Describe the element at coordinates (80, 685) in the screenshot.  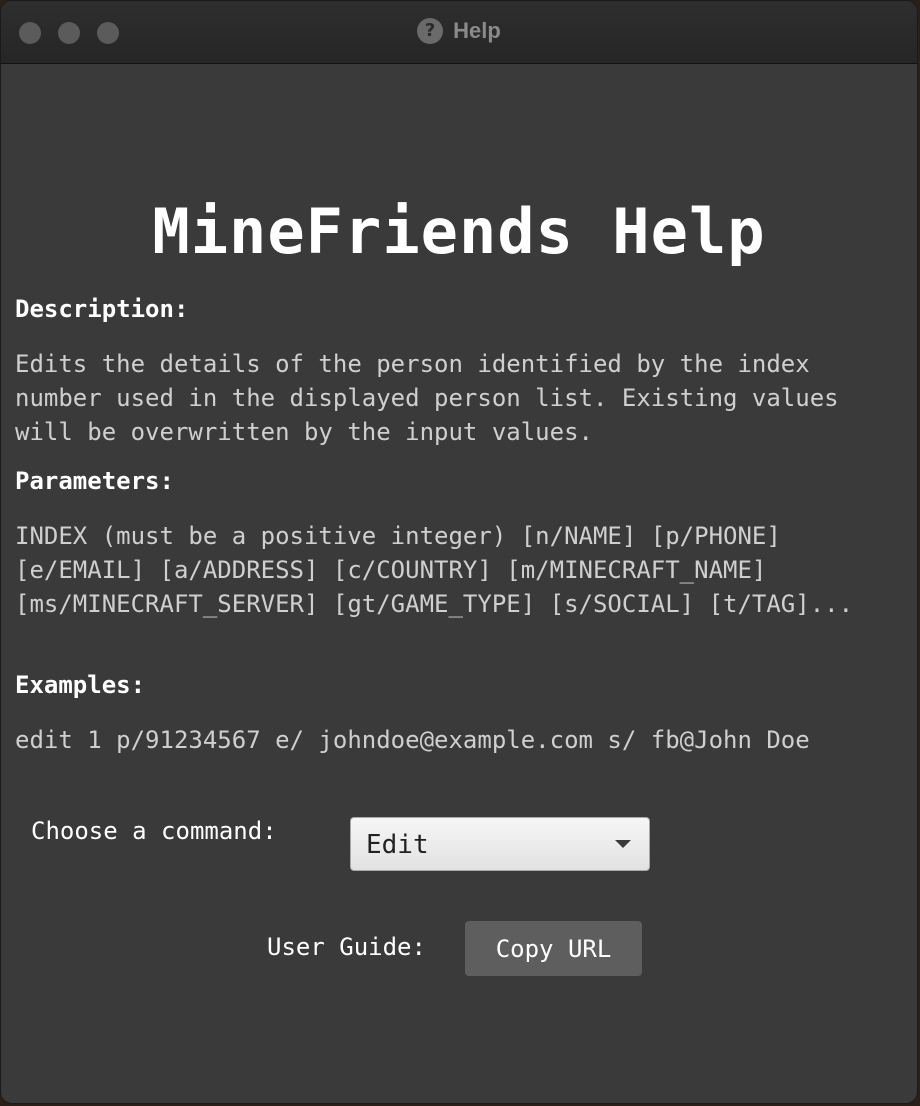
I see `examples-label: Examples:` at that location.